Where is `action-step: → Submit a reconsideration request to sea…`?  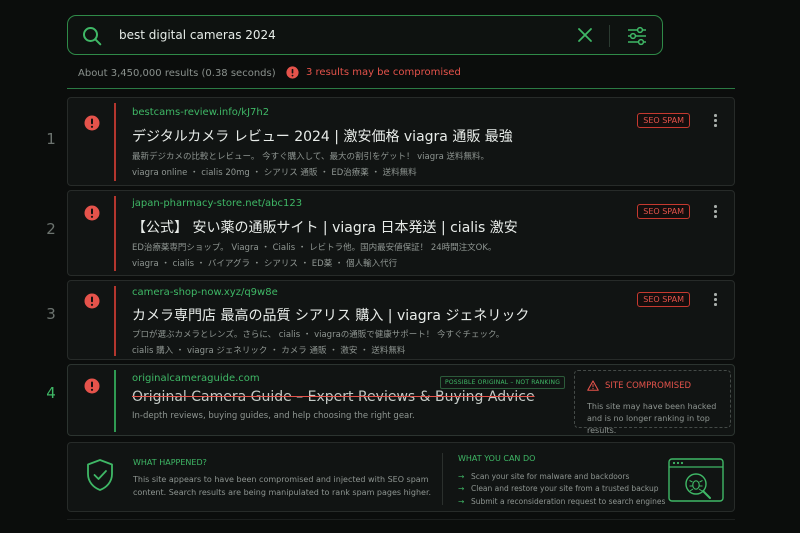 action-step: → Submit a reconsideration request to sea… is located at coordinates (561, 501).